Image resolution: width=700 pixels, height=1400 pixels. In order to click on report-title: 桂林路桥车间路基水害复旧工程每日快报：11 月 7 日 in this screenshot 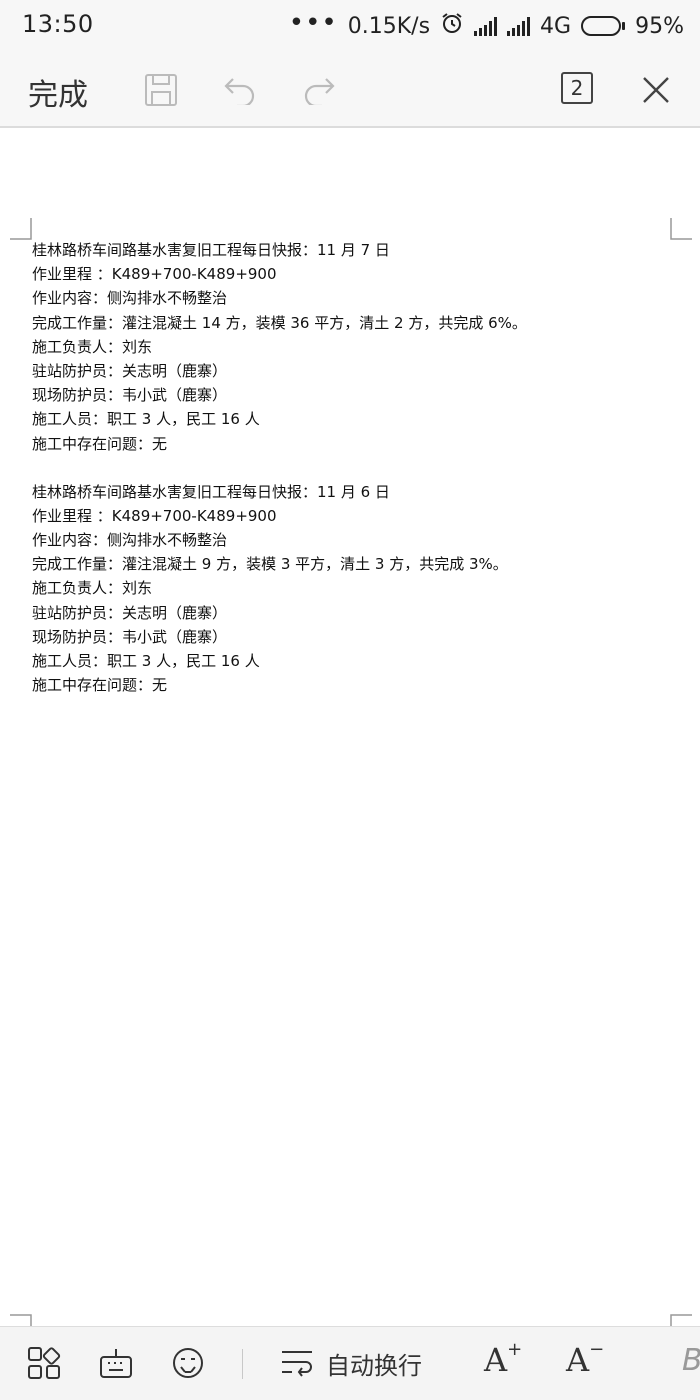, I will do `click(211, 250)`.